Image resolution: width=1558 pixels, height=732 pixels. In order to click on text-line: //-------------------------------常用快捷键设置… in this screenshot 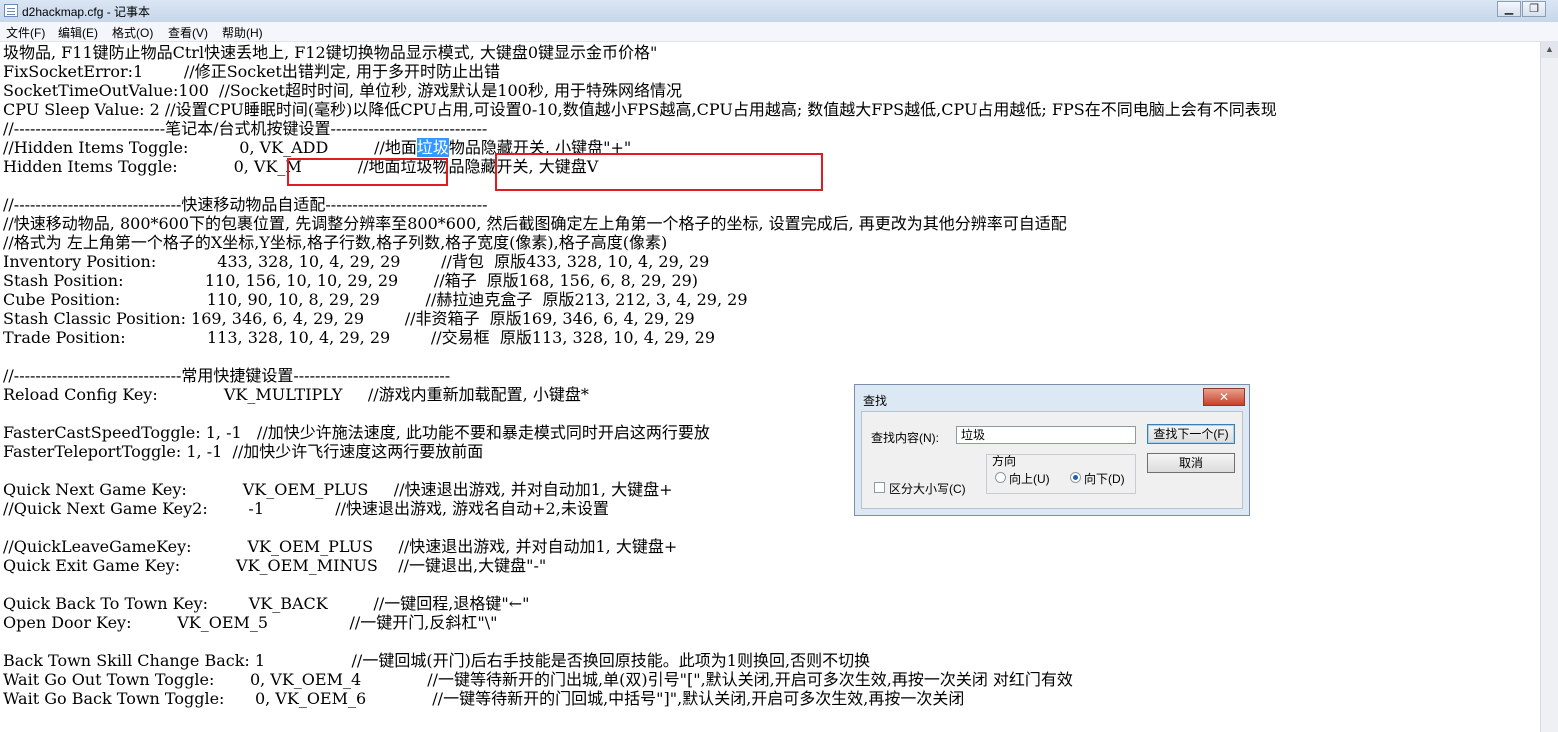, I will do `click(227, 375)`.